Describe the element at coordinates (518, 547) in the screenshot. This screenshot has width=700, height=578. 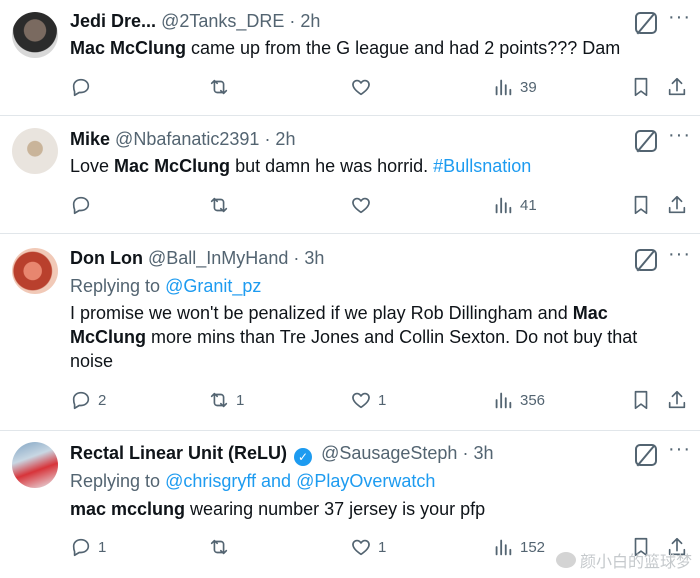
I see `views-button: 152` at that location.